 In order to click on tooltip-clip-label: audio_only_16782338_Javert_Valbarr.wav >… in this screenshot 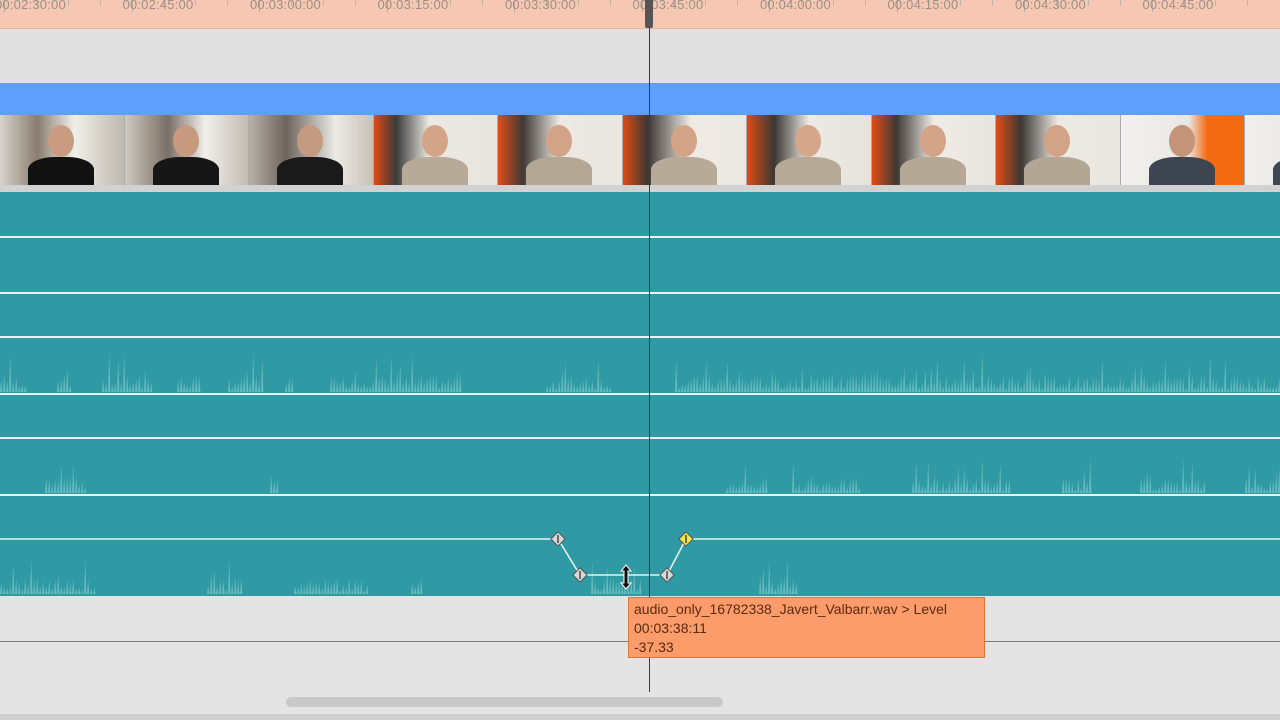, I will do `click(791, 609)`.